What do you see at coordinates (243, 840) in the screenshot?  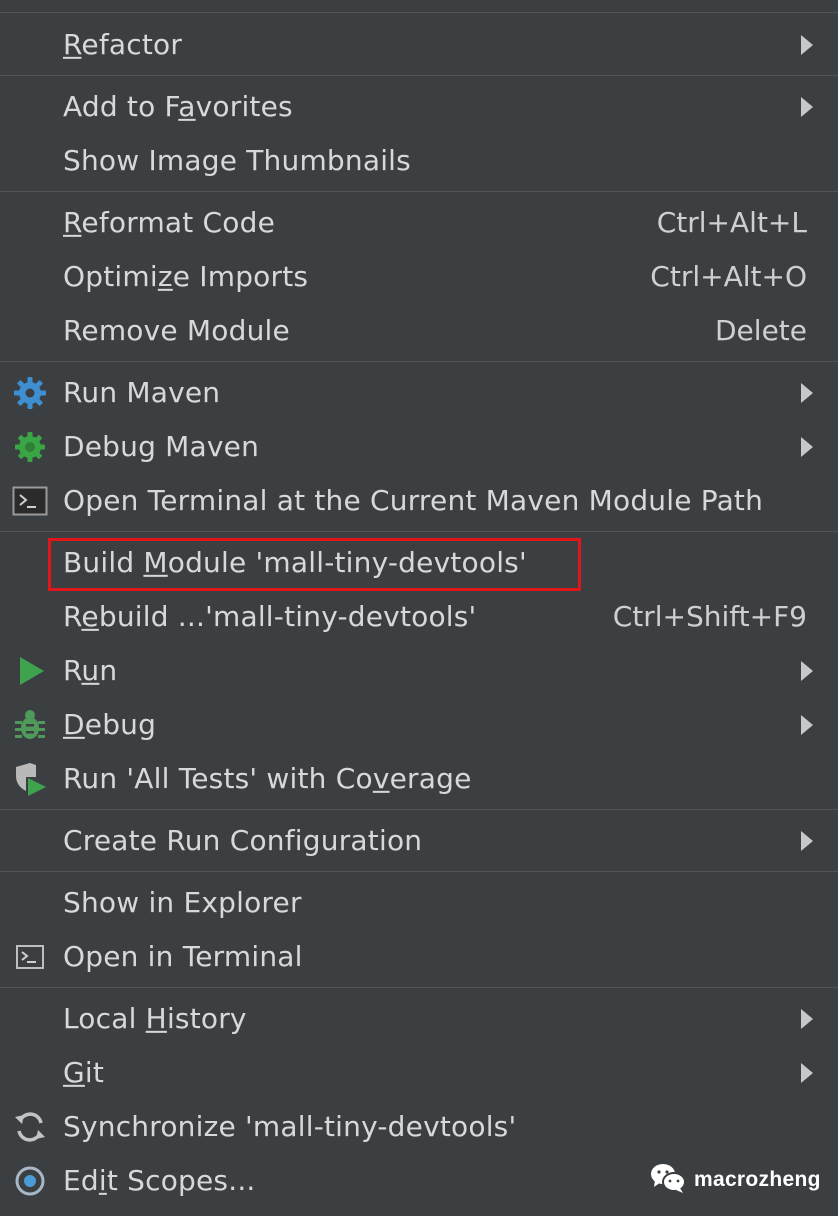 I see `menu-item-label: Create Run Configuration` at bounding box center [243, 840].